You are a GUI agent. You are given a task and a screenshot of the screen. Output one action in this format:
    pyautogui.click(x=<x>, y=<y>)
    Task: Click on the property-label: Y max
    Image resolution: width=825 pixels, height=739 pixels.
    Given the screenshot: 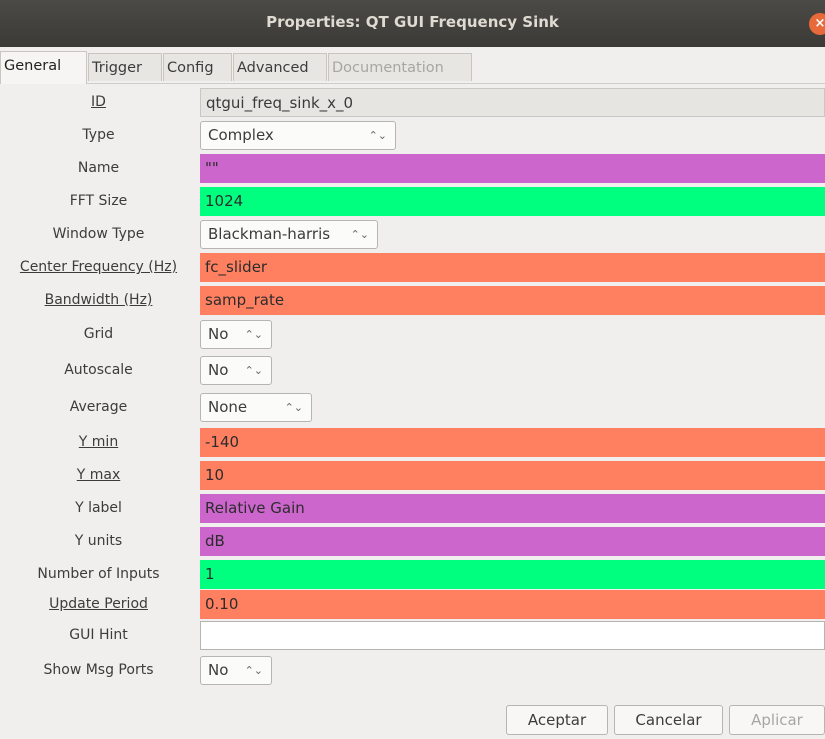 What is the action you would take?
    pyautogui.click(x=98, y=475)
    